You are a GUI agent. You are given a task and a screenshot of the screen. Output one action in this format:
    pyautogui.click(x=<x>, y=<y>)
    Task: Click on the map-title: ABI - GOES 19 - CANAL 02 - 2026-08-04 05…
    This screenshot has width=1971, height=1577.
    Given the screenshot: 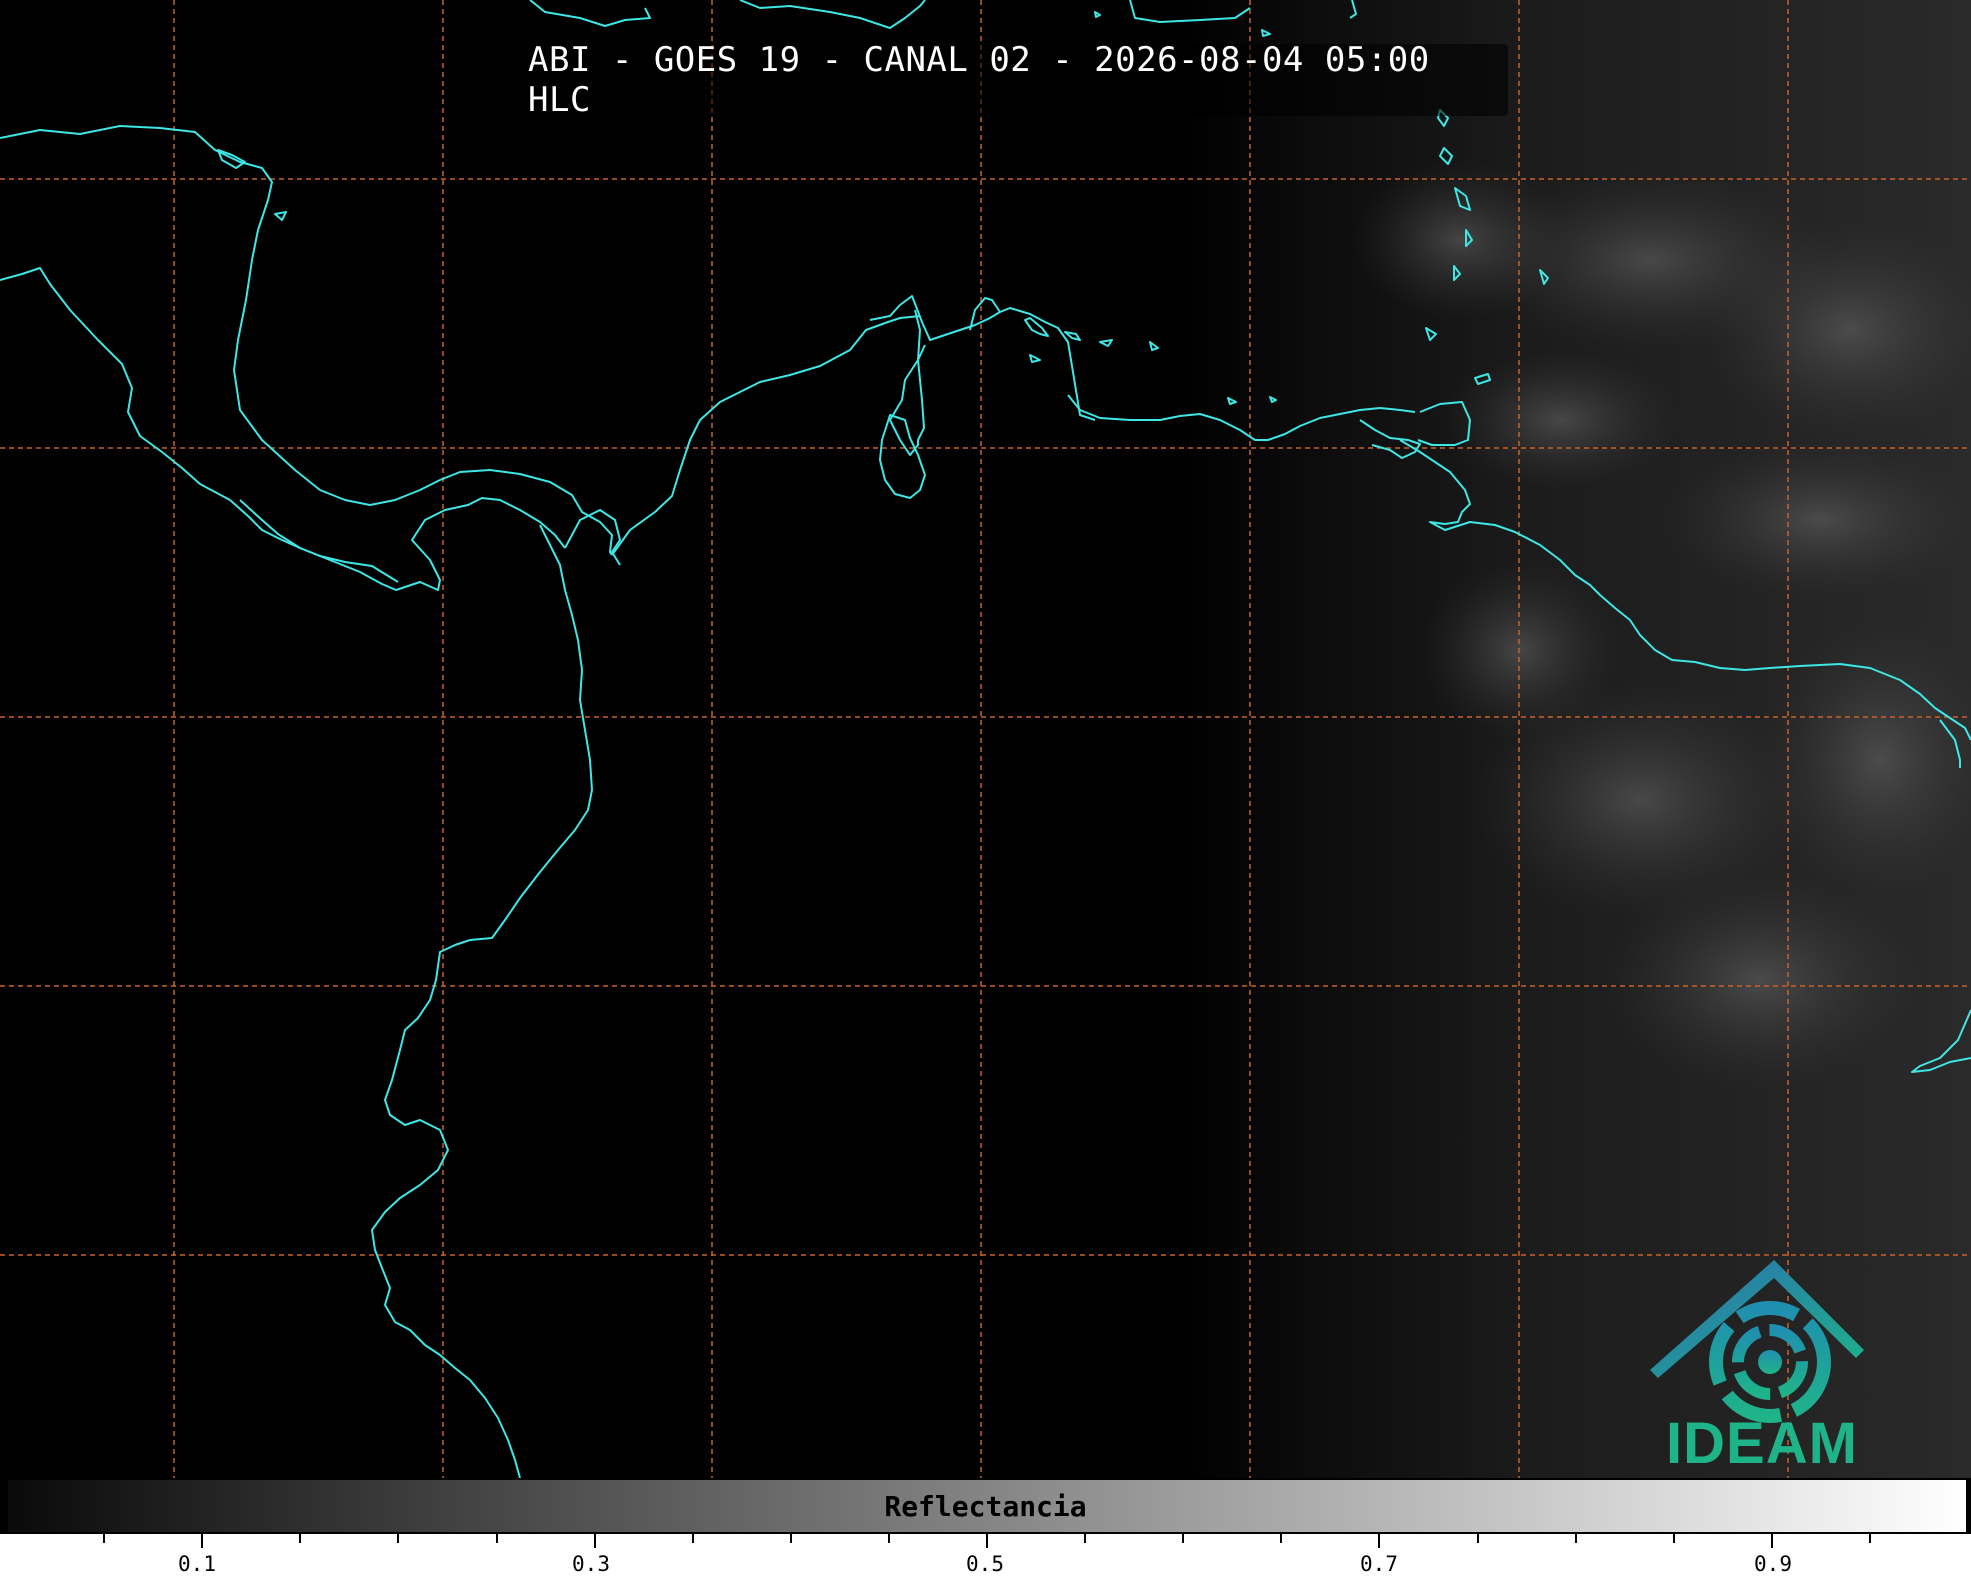 What is the action you would take?
    pyautogui.click(x=1018, y=80)
    